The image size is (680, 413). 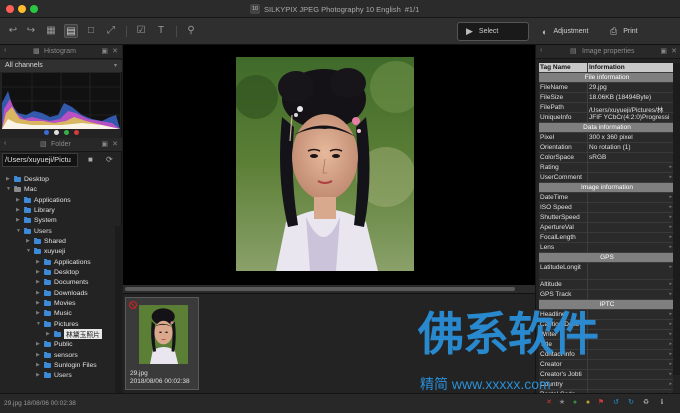 What do you see at coordinates (141, 31) in the screenshot?
I see `checkbox-icon: ☑` at bounding box center [141, 31].